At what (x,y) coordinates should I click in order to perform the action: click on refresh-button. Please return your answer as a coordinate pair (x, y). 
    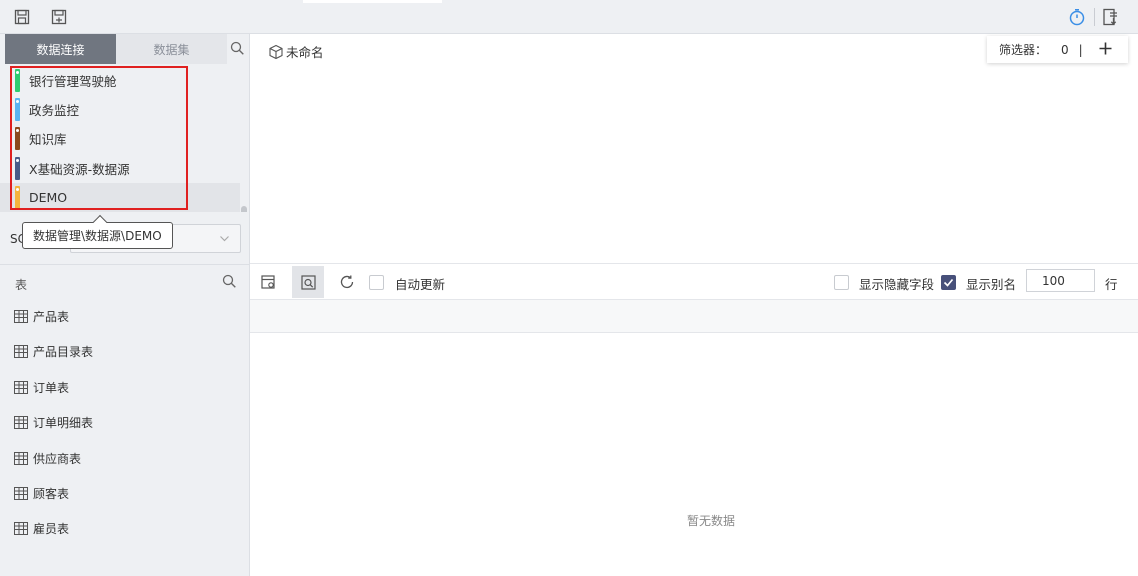
    Looking at the image, I should click on (347, 282).